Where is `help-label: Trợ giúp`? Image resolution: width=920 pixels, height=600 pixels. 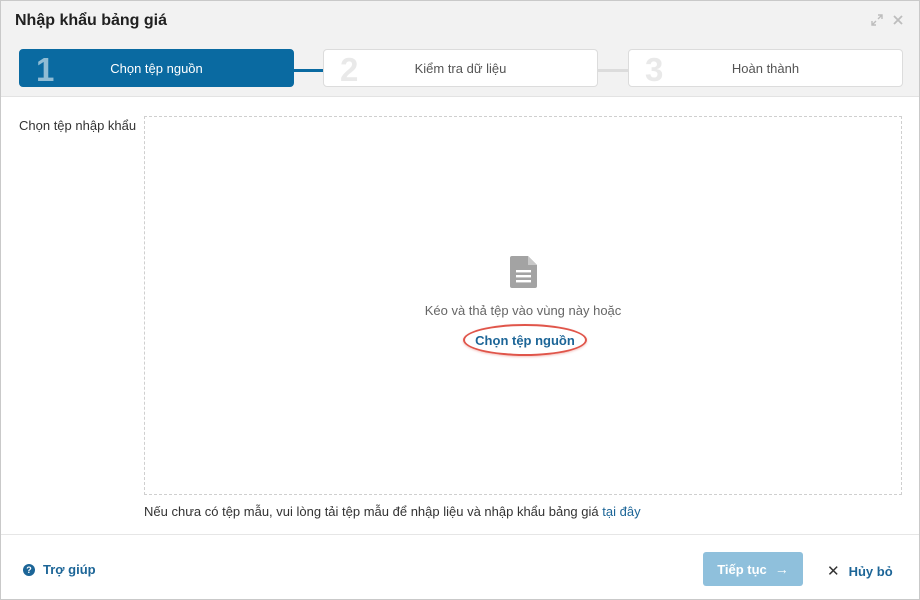 help-label: Trợ giúp is located at coordinates (69, 569).